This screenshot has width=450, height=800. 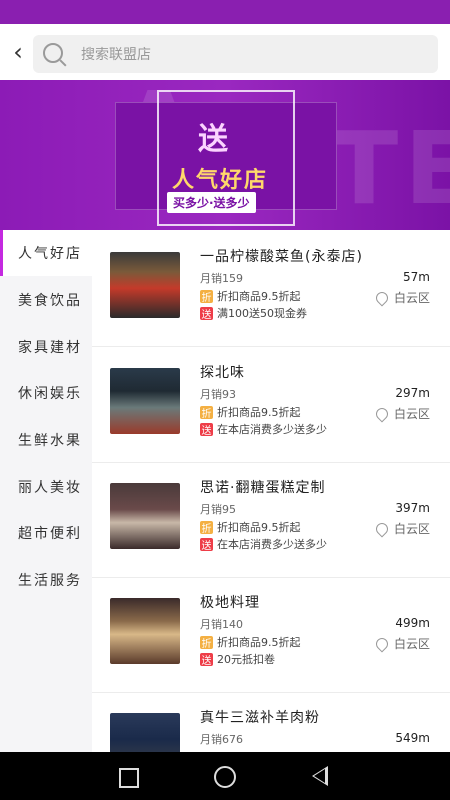 What do you see at coordinates (46, 580) in the screenshot?
I see `sidebar-item-services: 生活服务` at bounding box center [46, 580].